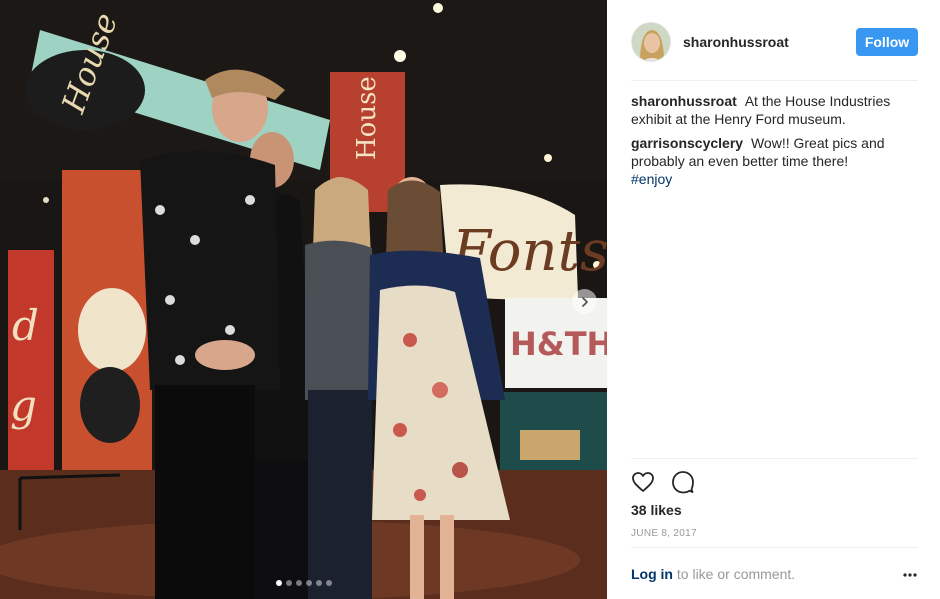 The width and height of the screenshot is (940, 599). Describe the element at coordinates (774, 458) in the screenshot. I see `actions-divider` at that location.